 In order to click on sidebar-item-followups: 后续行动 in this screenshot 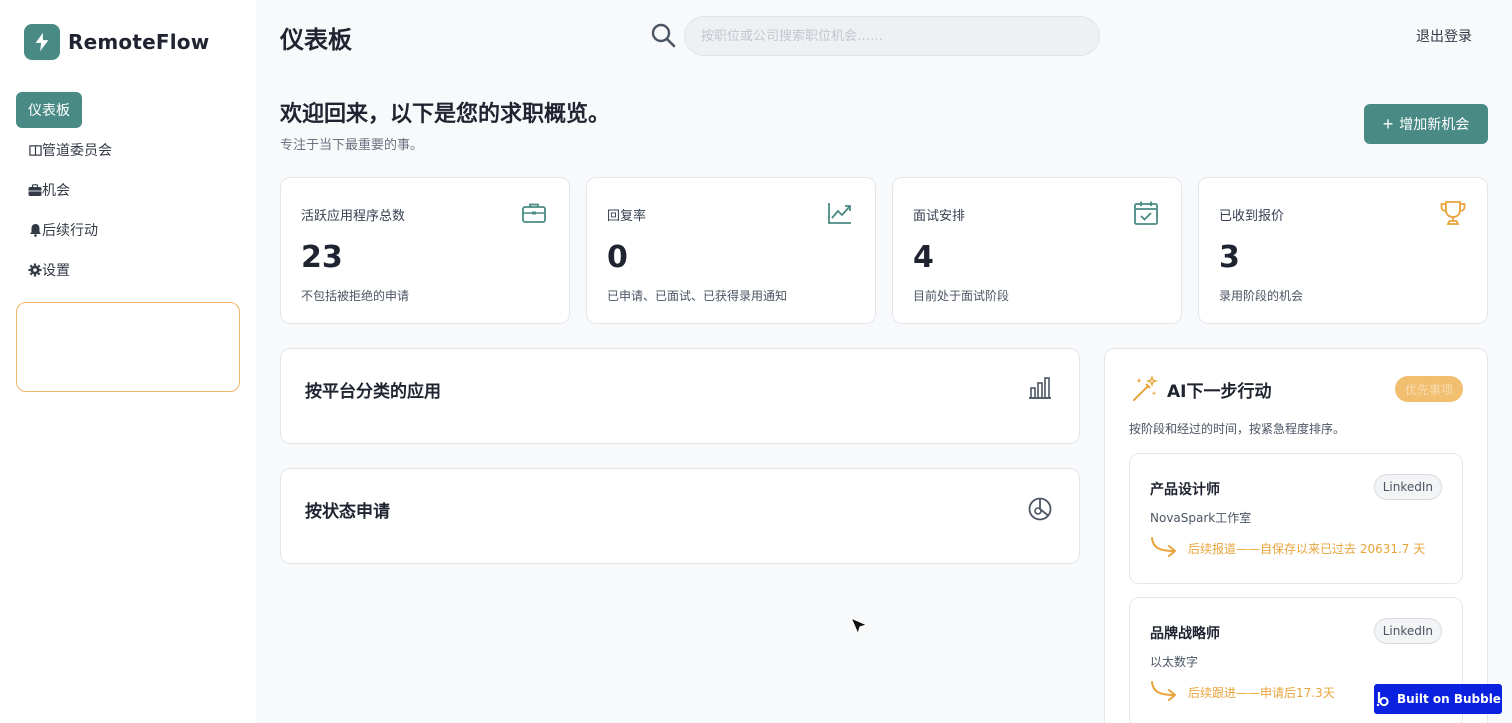, I will do `click(128, 230)`.